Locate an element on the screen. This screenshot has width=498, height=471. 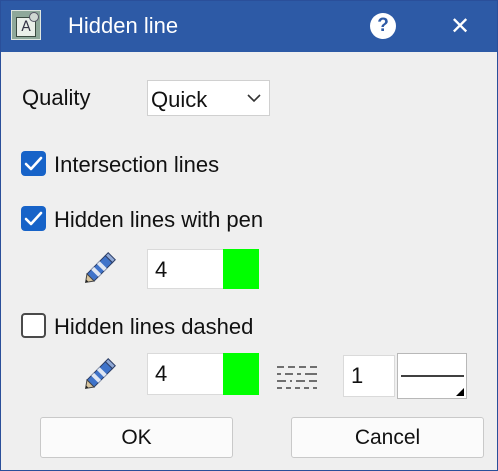
help-button: ? is located at coordinates (383, 26).